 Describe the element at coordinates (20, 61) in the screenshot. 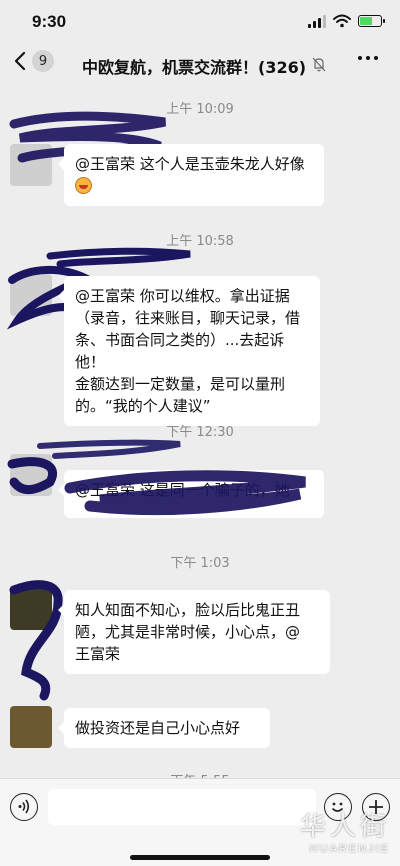

I see `chevron-left-icon` at that location.